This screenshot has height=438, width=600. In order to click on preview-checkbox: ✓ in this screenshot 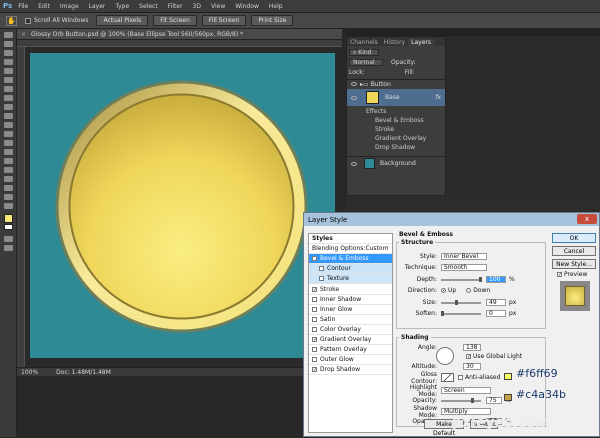, I will do `click(559, 275)`.